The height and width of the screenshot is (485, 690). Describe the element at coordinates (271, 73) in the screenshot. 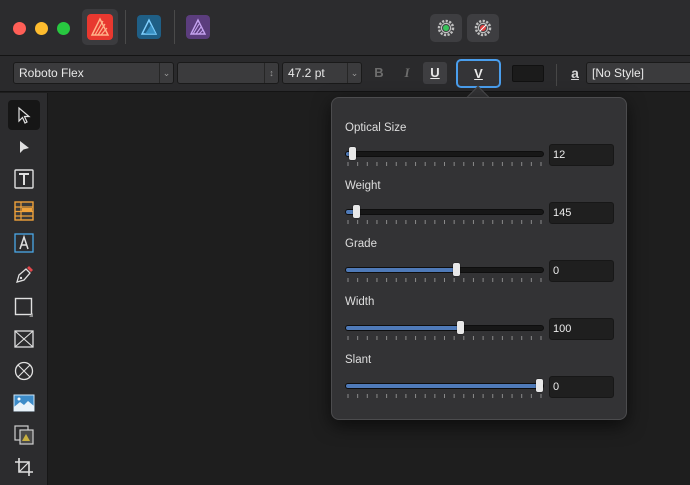

I see `chevron-updown-icon: ↕` at that location.